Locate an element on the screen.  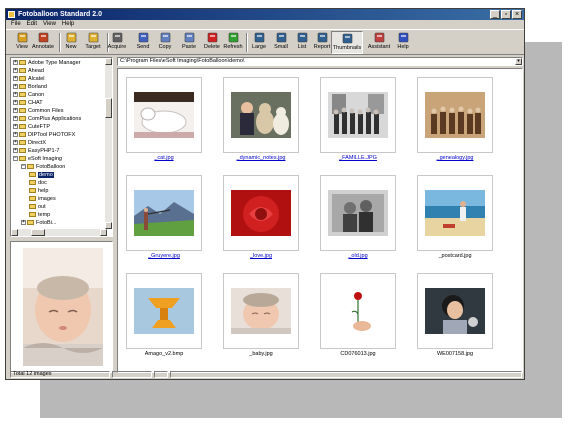
thumbnail-item: _old.jpg is located at coordinates (358, 219).